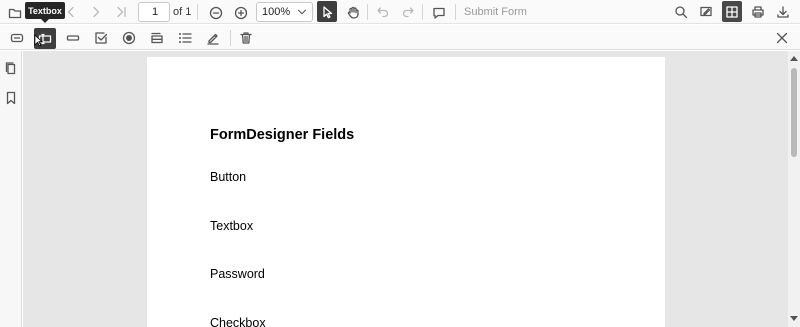 The height and width of the screenshot is (327, 800). Describe the element at coordinates (302, 13) in the screenshot. I see `chevron-down-icon` at that location.